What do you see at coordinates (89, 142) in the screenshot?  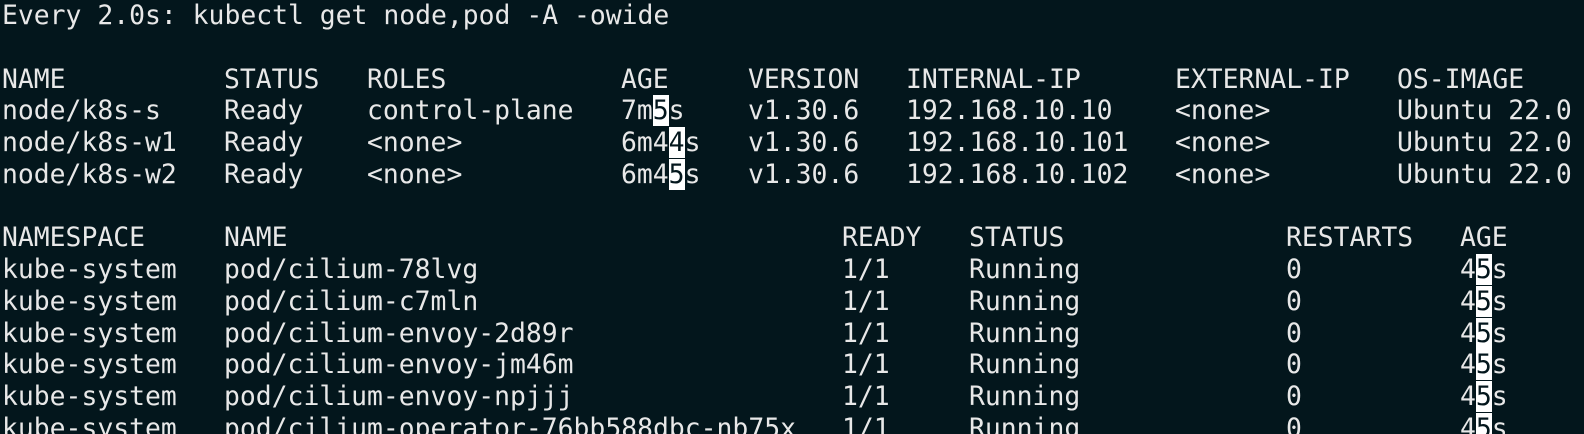 I see `node-name: node/k8s-w1` at bounding box center [89, 142].